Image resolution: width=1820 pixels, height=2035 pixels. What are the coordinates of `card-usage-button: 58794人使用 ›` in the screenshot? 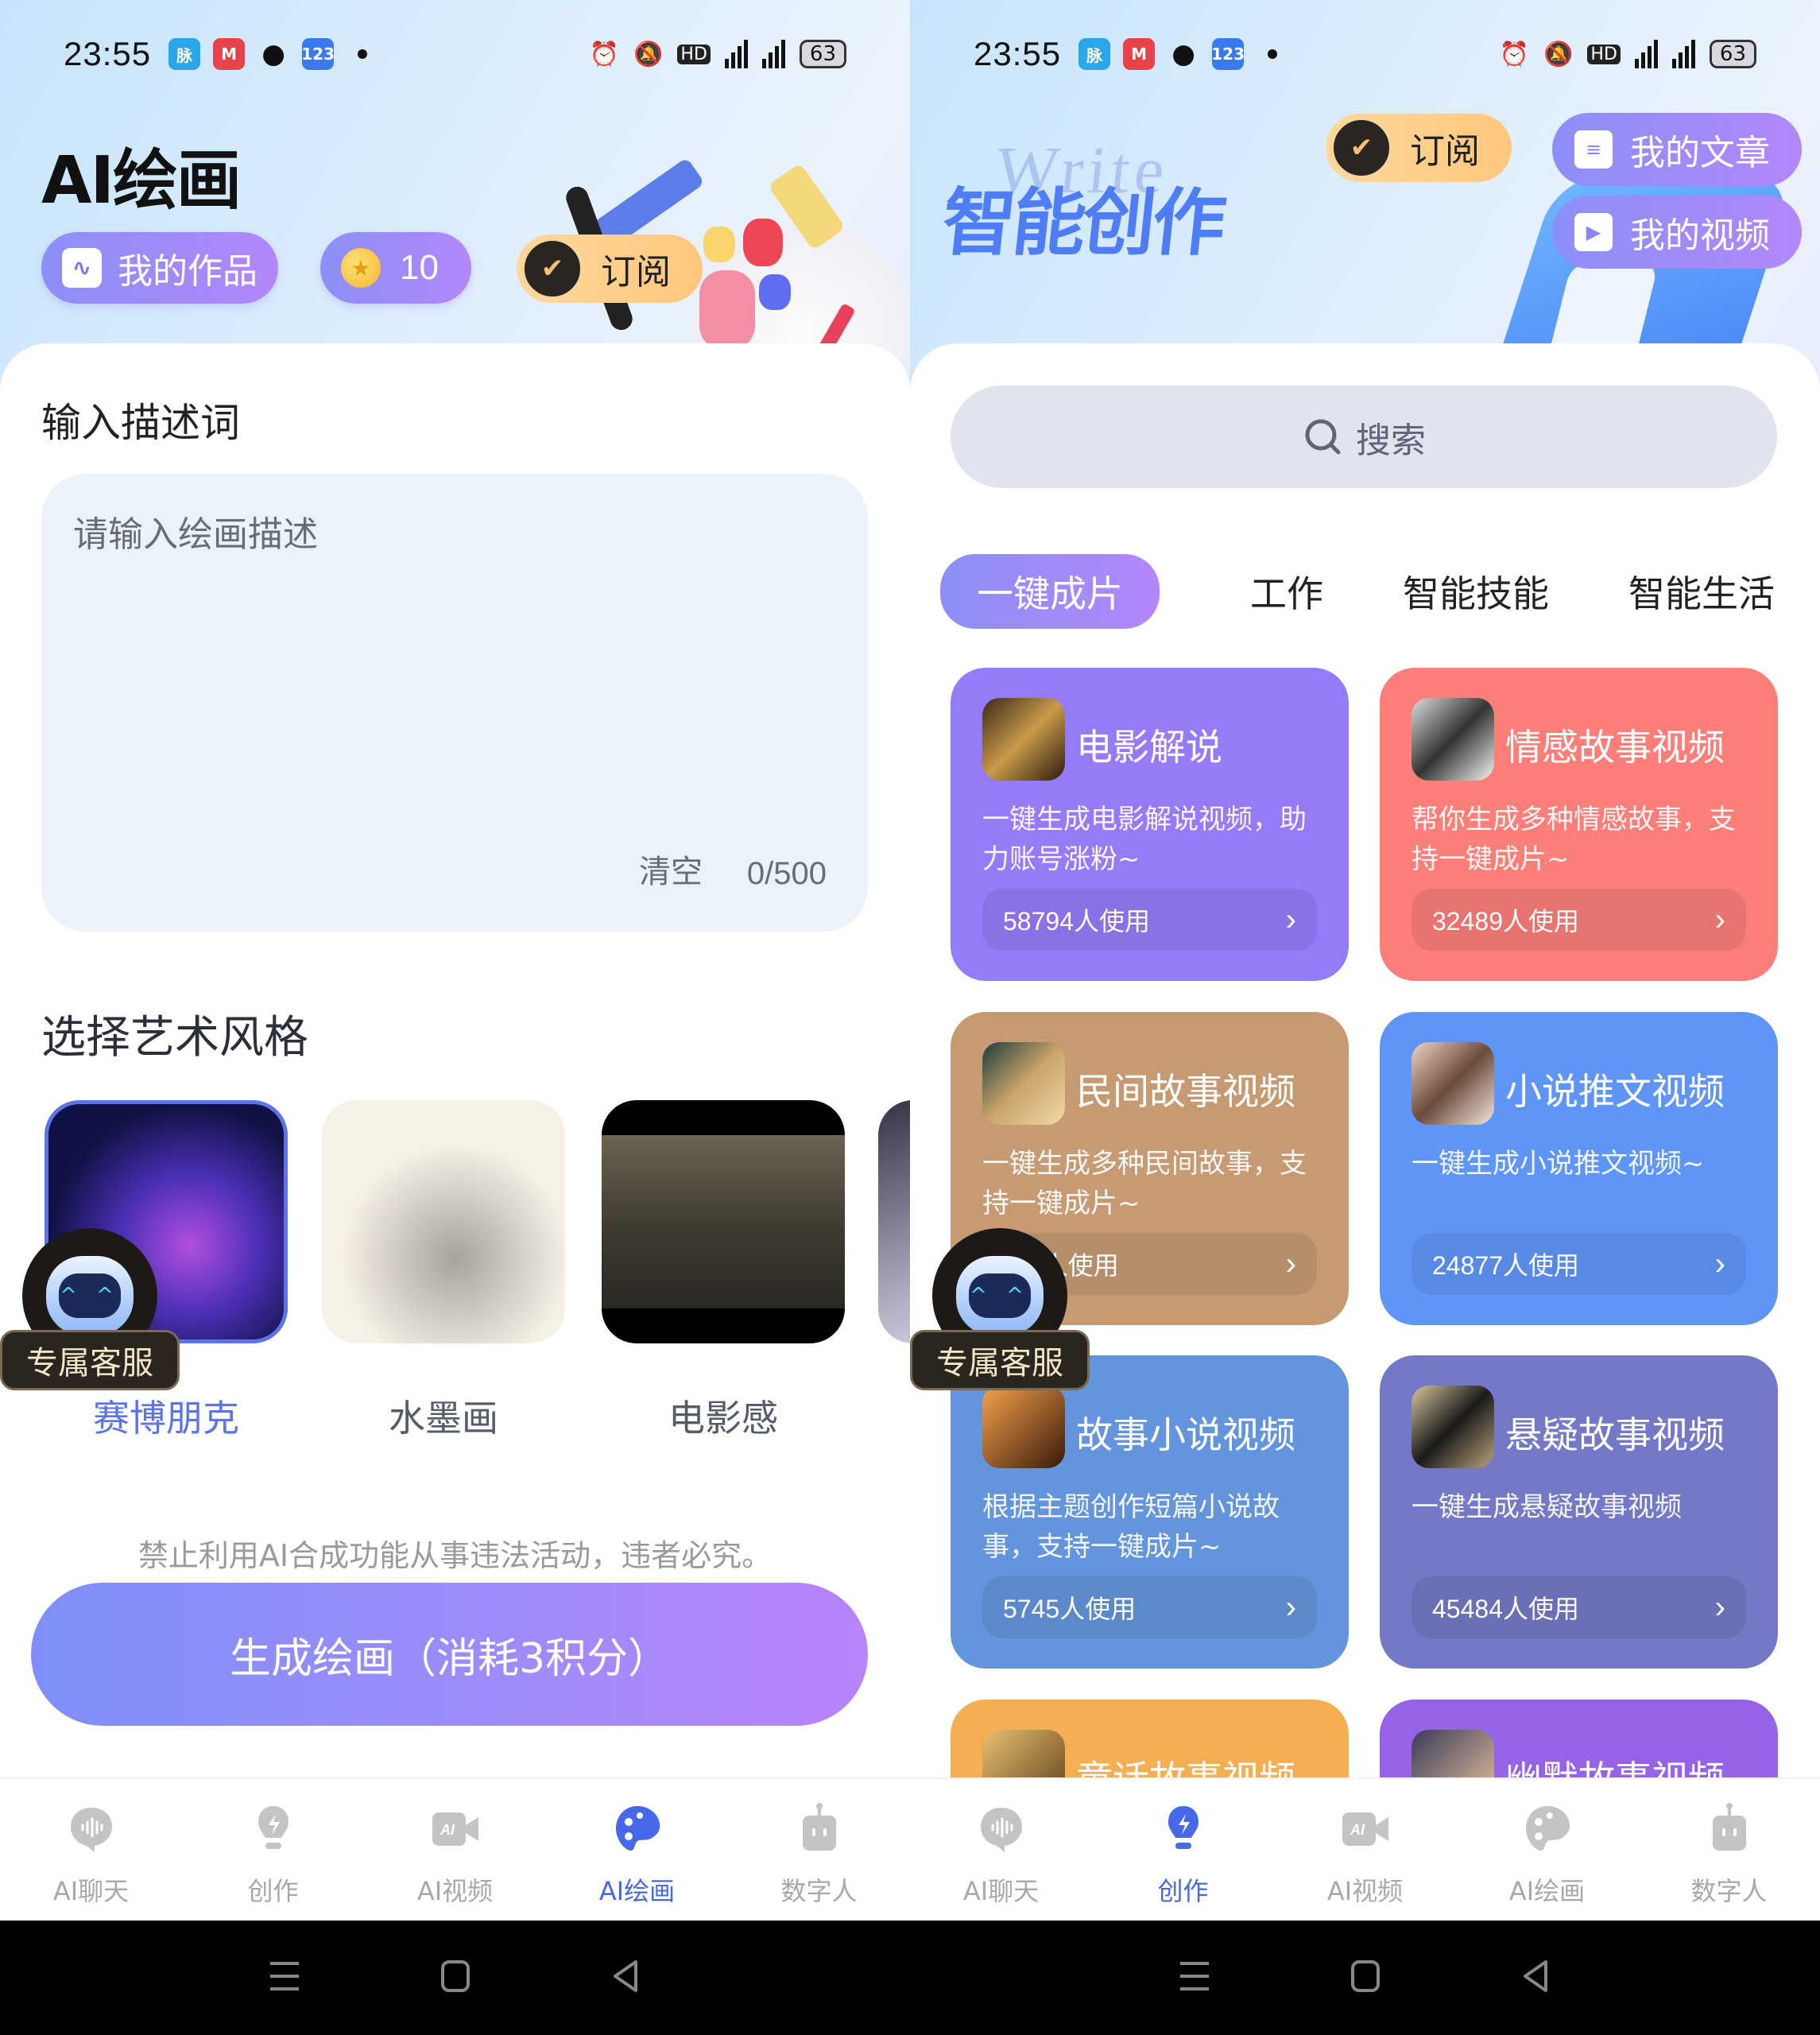 It's located at (1149, 920).